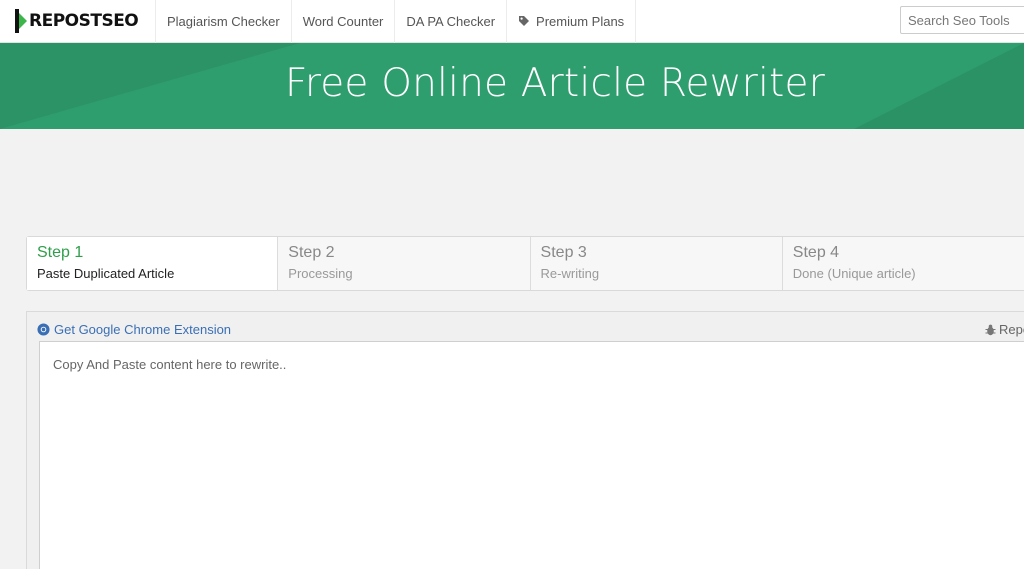 The image size is (1024, 569). Describe the element at coordinates (580, 21) in the screenshot. I see `nav-item-label: Premium Plans` at that location.